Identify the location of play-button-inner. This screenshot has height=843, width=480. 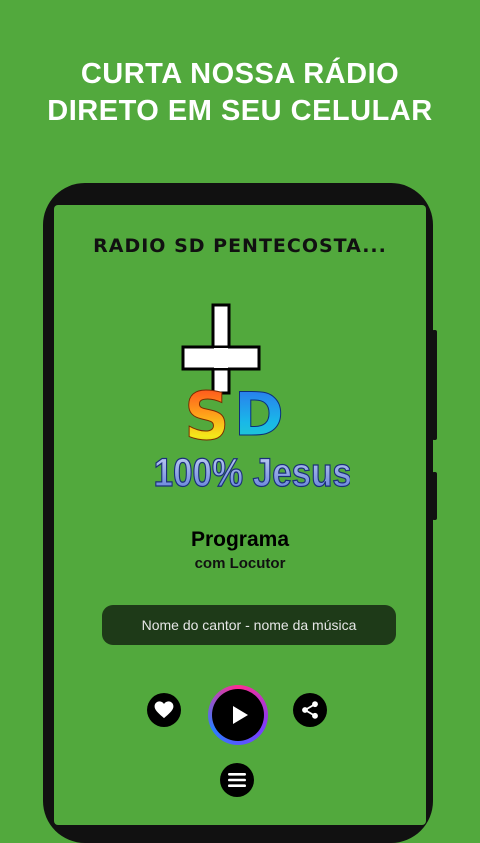
(238, 715).